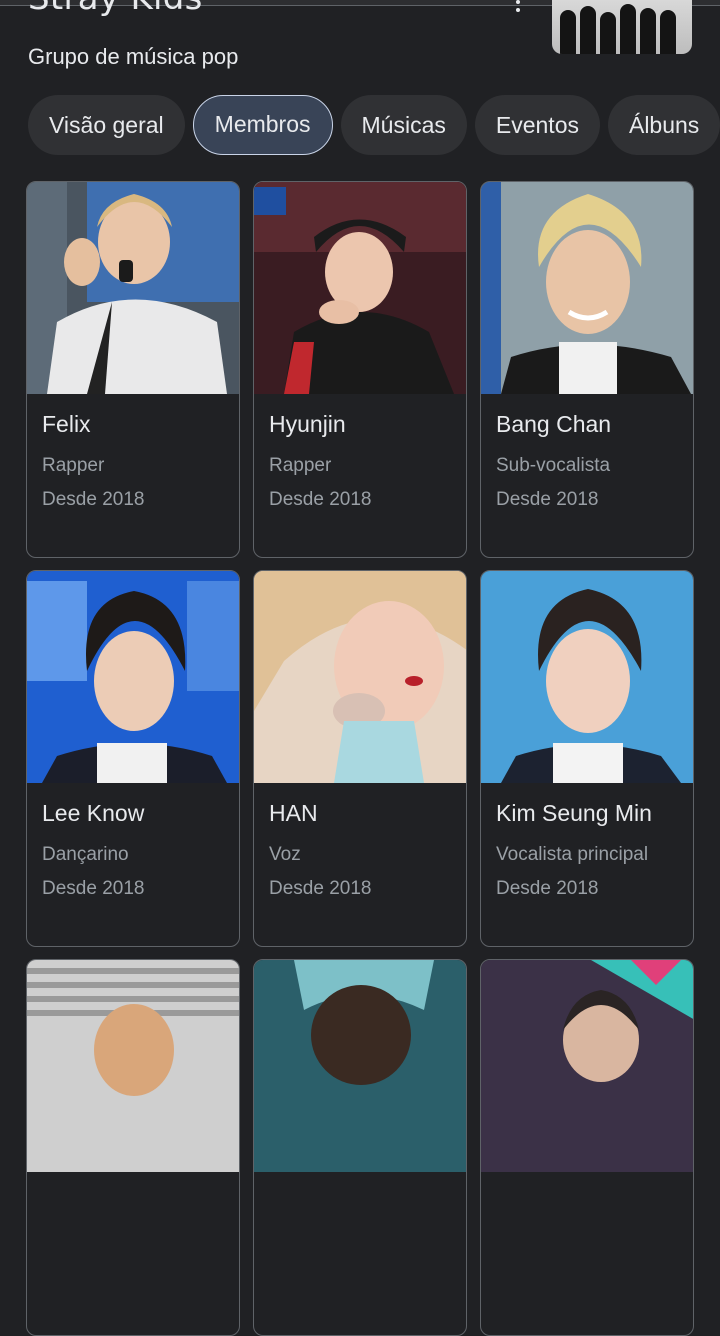 The image size is (720, 1336). Describe the element at coordinates (85, 854) in the screenshot. I see `member-role: Dançarino` at that location.